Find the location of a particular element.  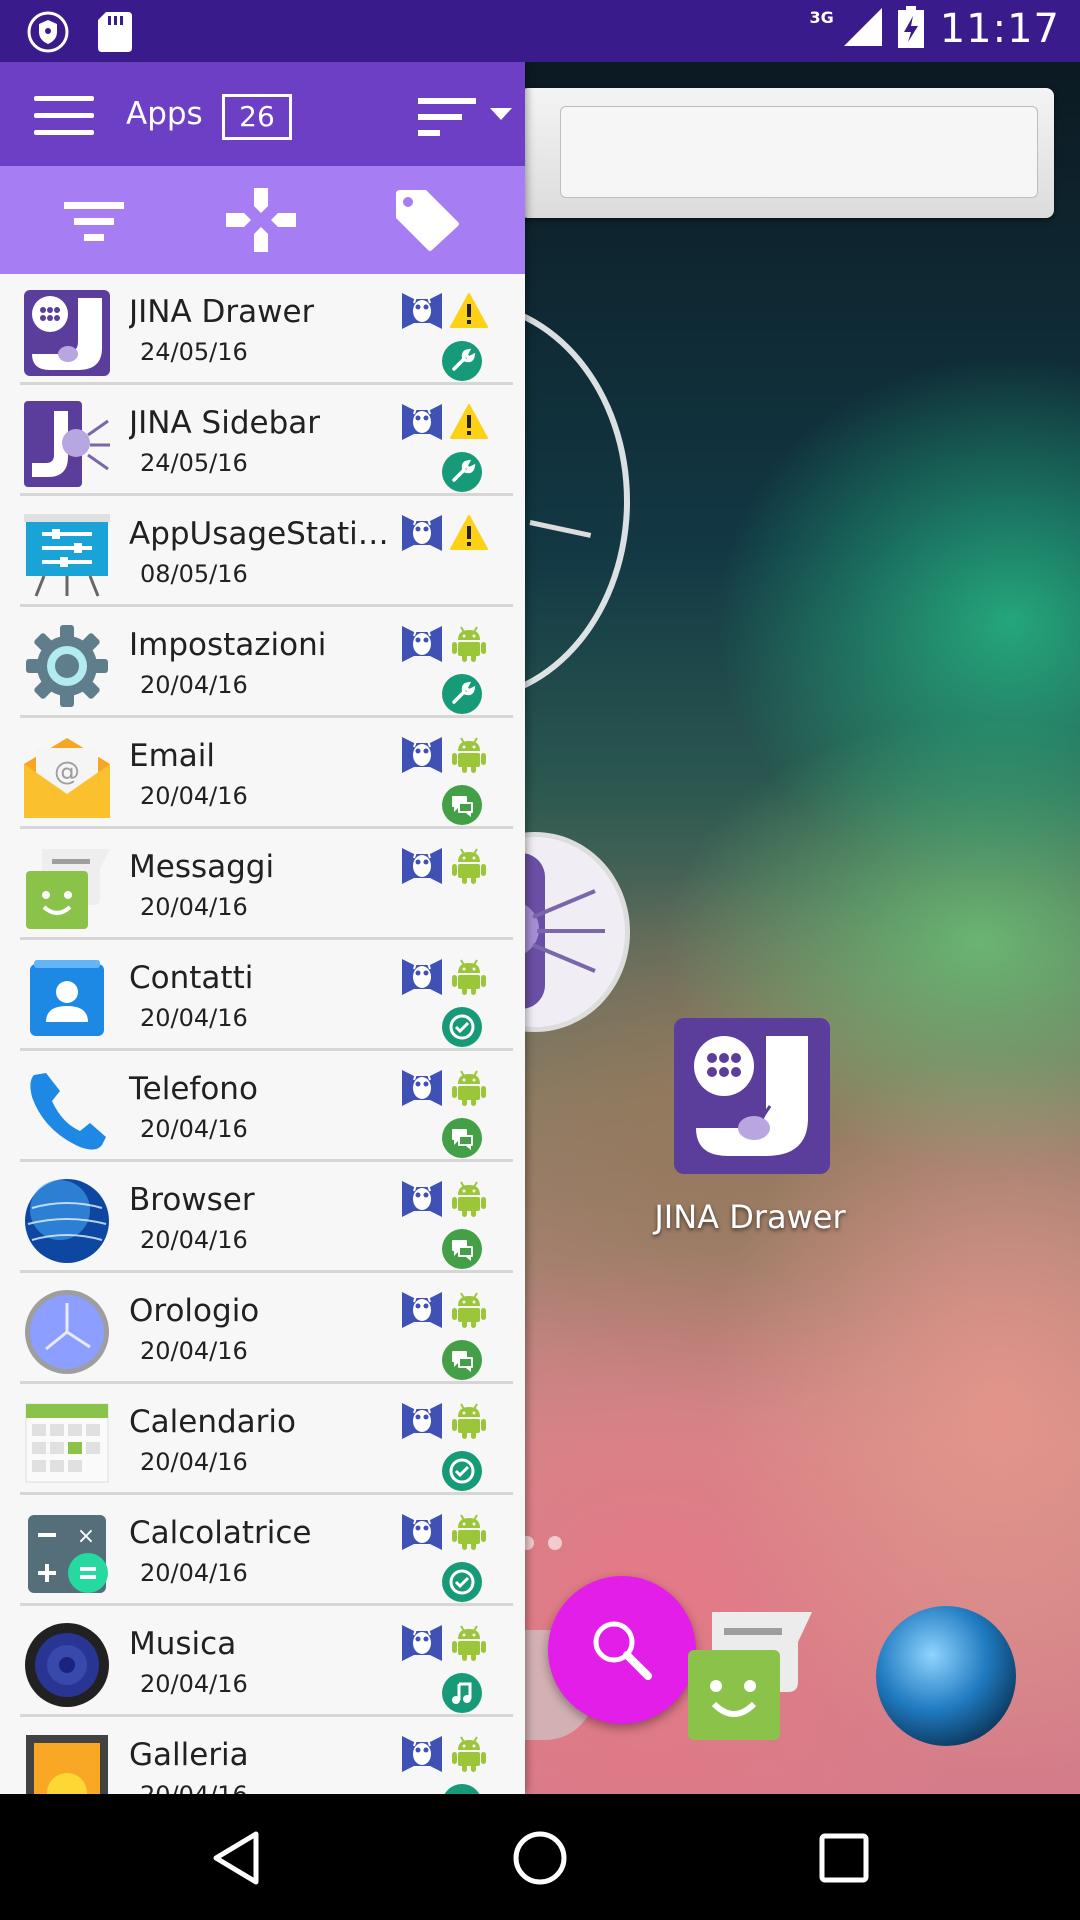

drawer-title: Apps is located at coordinates (164, 114).